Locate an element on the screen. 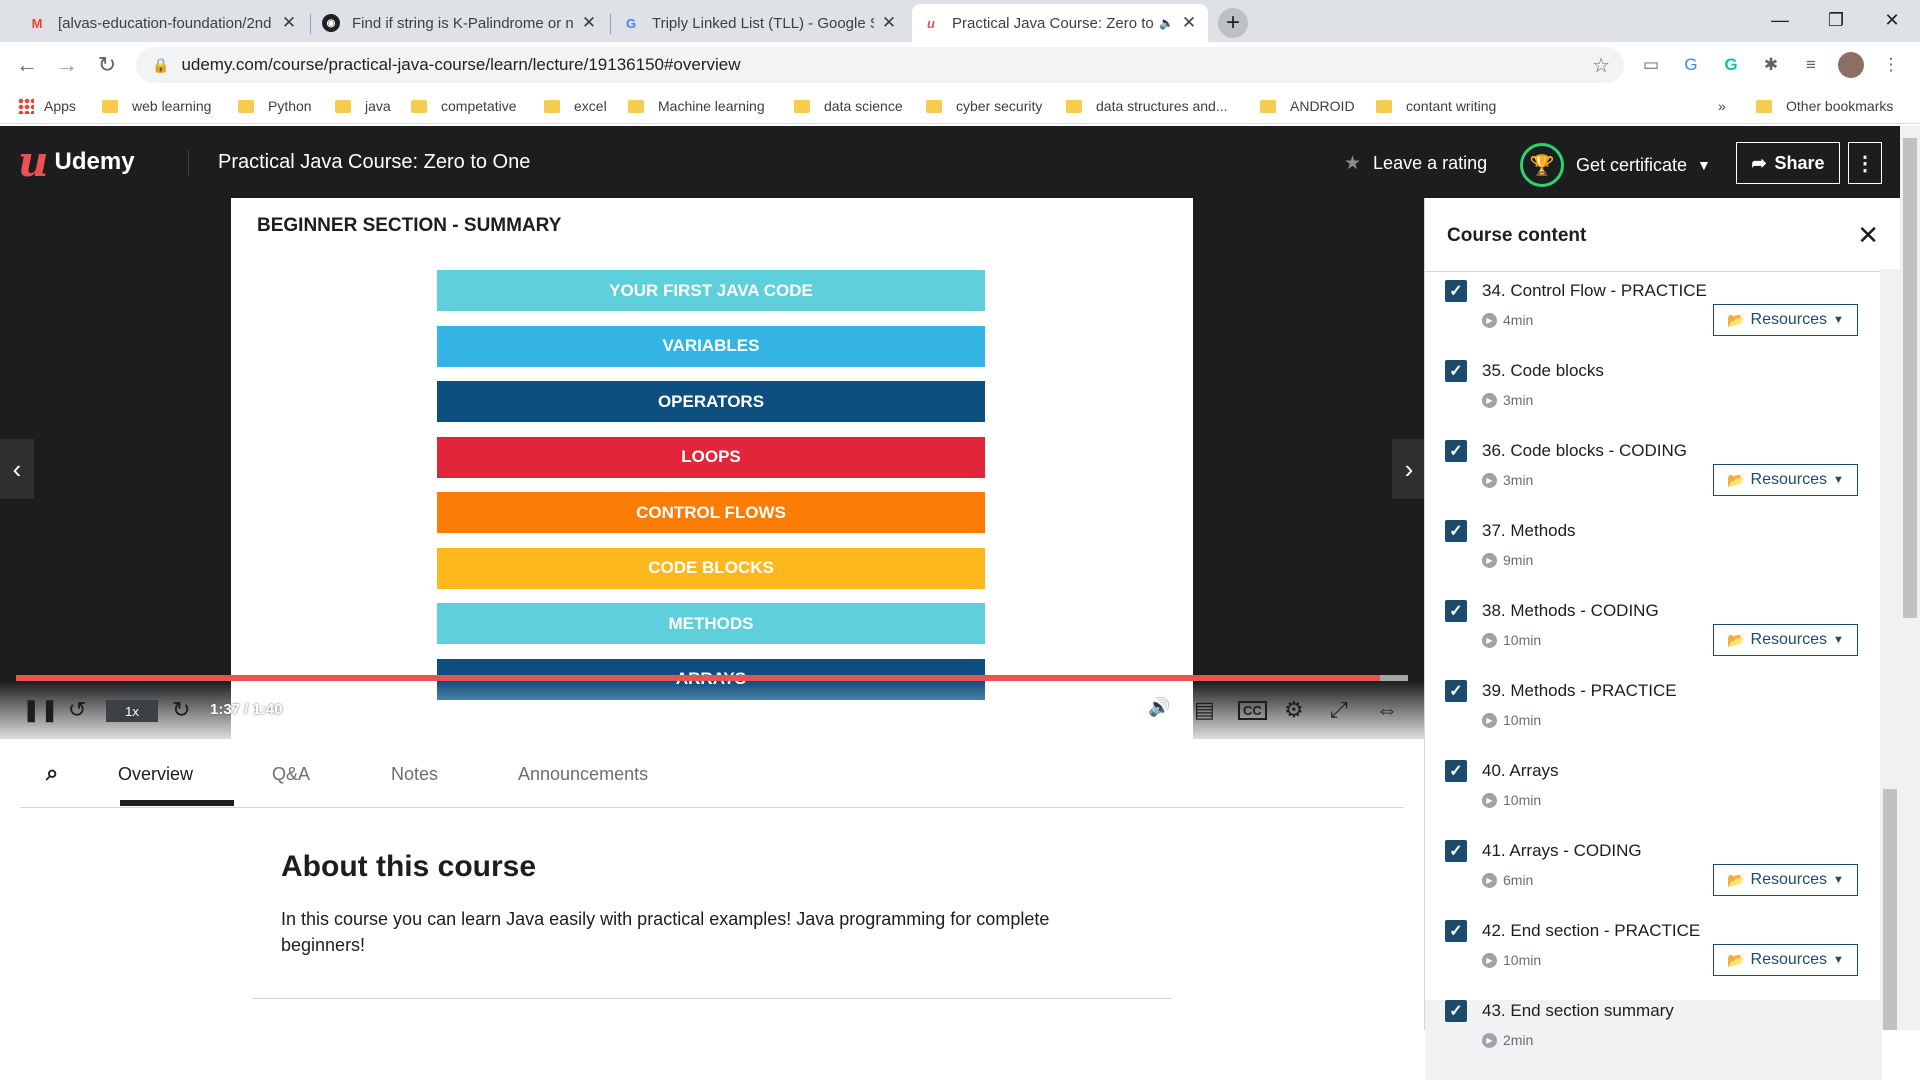  lecture-item: ✓ 43. End section summary ▶ 2min is located at coordinates (1653, 1040).